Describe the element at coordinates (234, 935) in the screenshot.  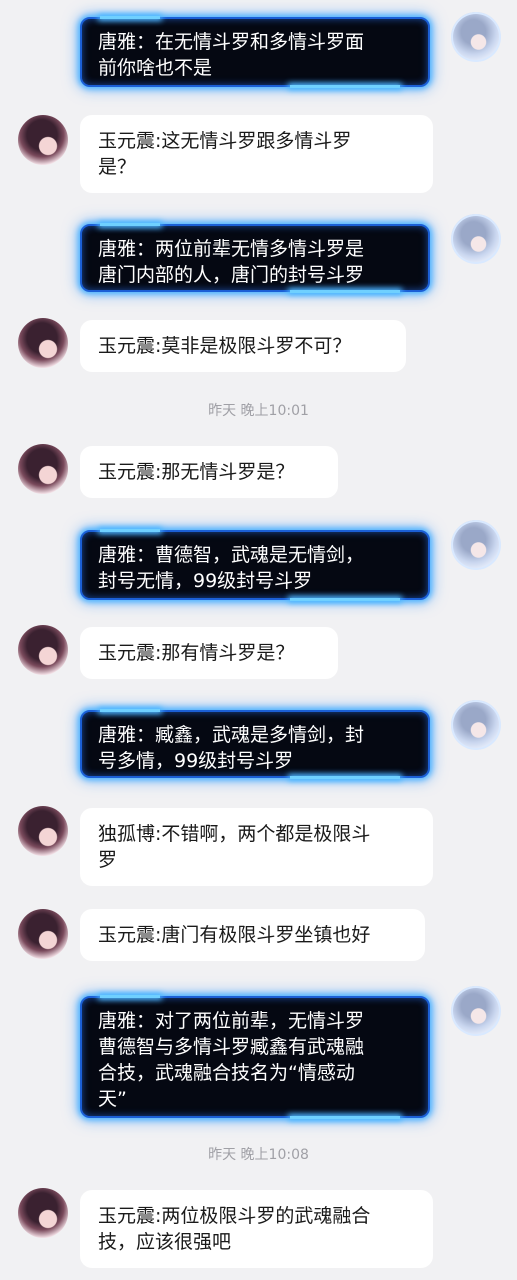
I see `message-text: 玉元震:唐门有极限斗罗坐镇也好` at that location.